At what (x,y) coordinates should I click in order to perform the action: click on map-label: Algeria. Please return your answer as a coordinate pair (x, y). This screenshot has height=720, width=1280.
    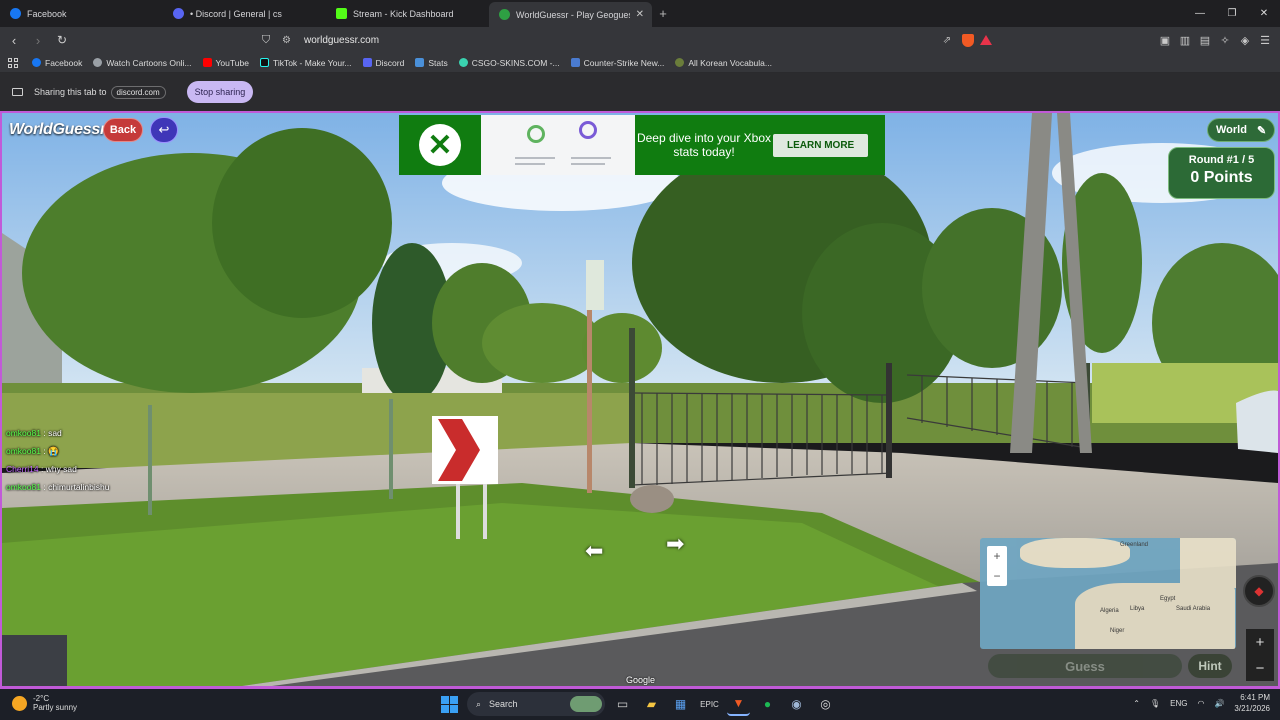
    Looking at the image, I should click on (1109, 611).